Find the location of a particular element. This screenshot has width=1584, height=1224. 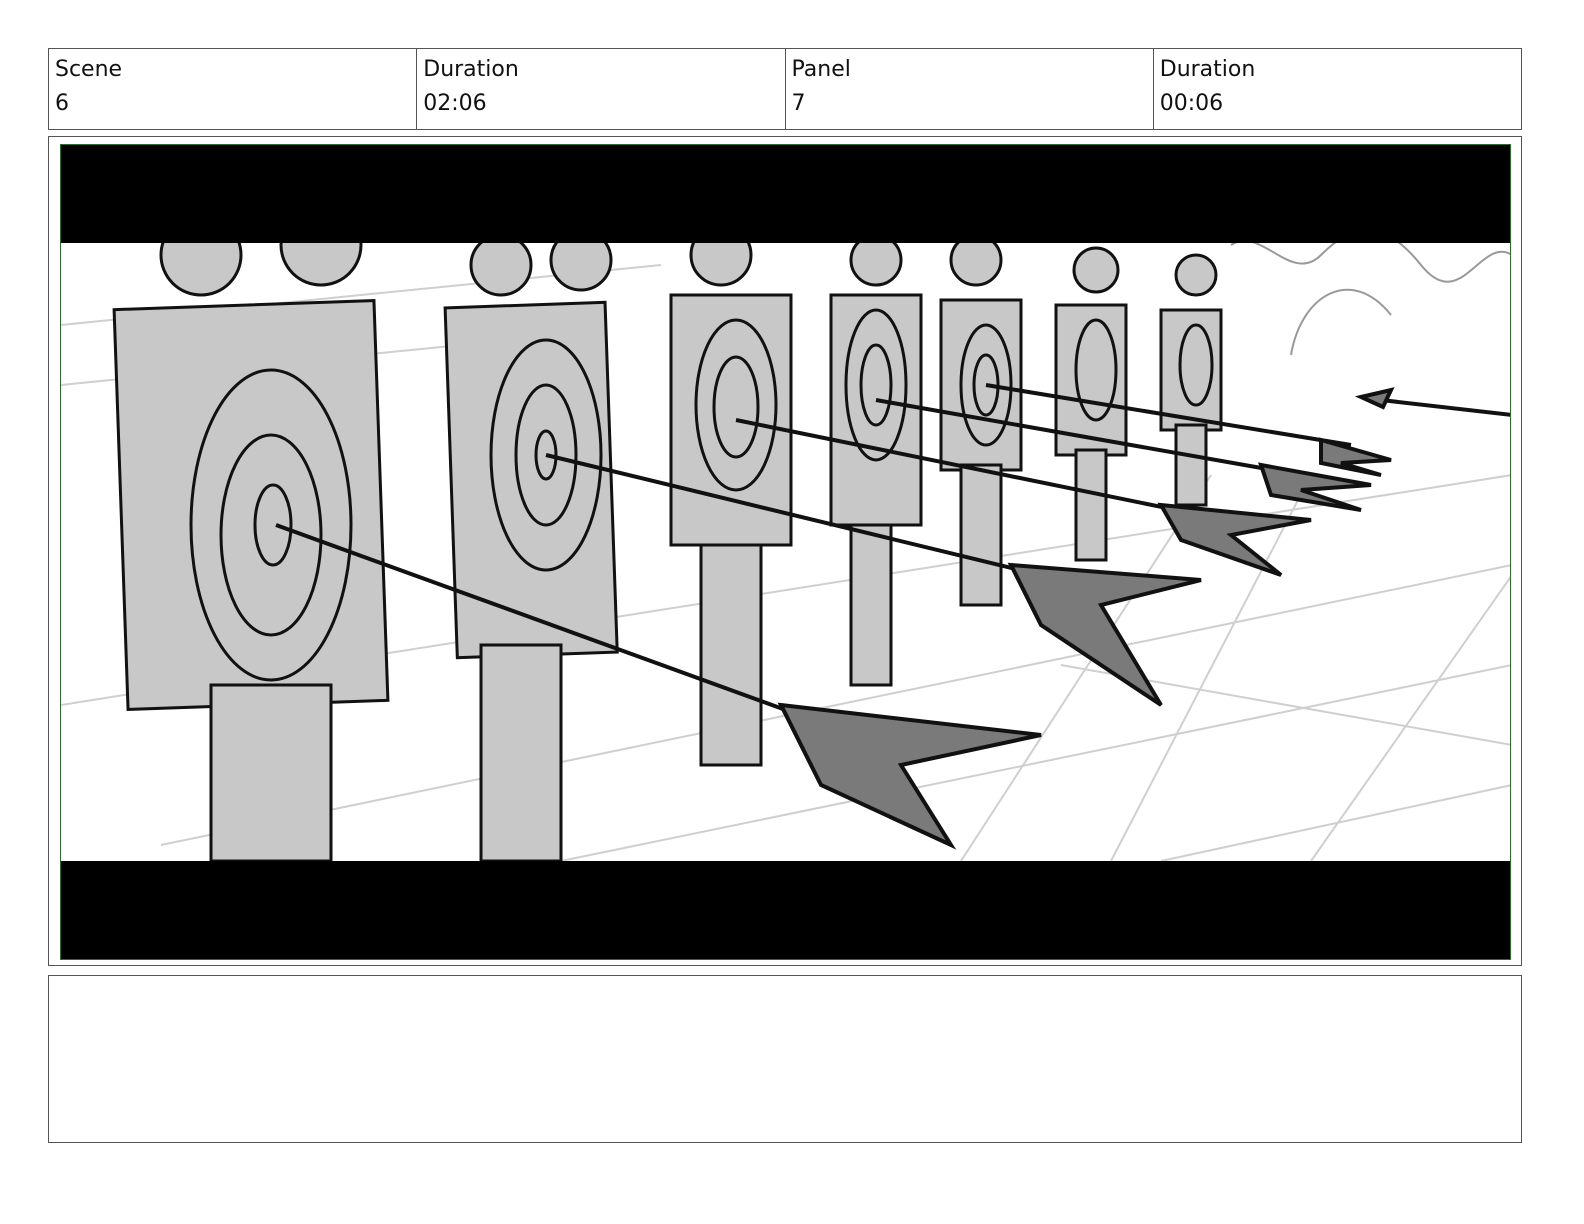

scene-cell: Scene 6 is located at coordinates (233, 89).